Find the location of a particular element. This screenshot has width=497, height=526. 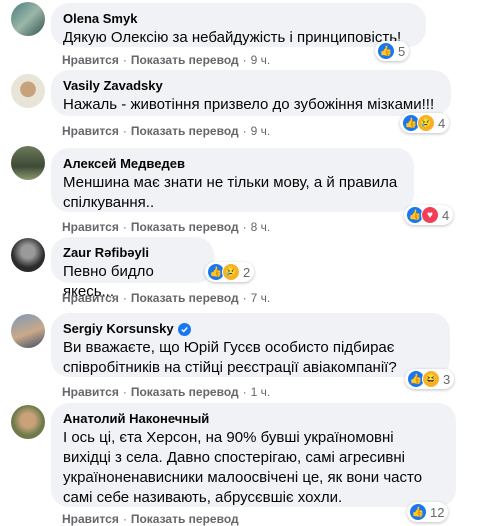

reactions-summary: 👍 😢 2 is located at coordinates (230, 272).